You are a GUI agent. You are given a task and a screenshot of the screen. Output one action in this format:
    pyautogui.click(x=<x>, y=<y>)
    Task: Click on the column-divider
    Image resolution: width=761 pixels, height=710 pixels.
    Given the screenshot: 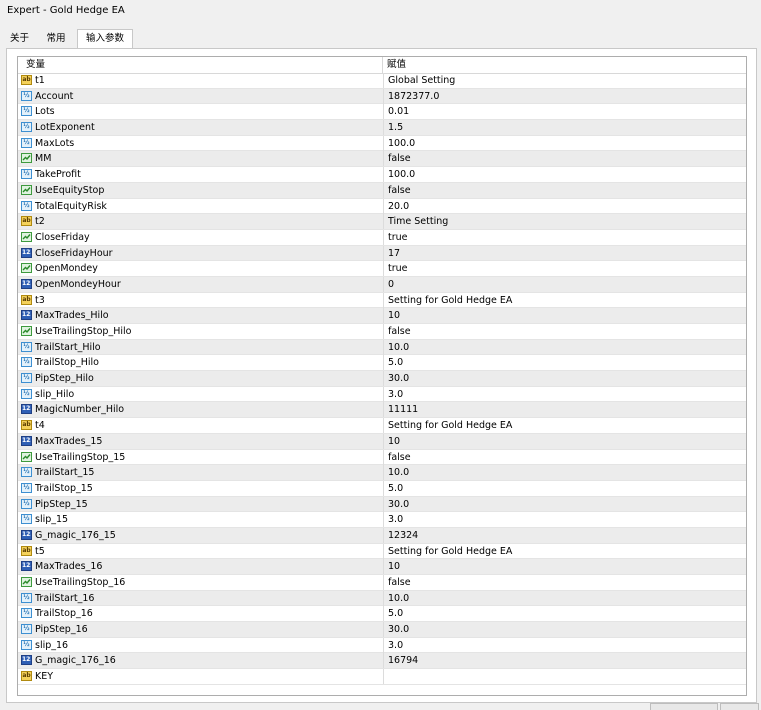 What is the action you would take?
    pyautogui.click(x=382, y=65)
    